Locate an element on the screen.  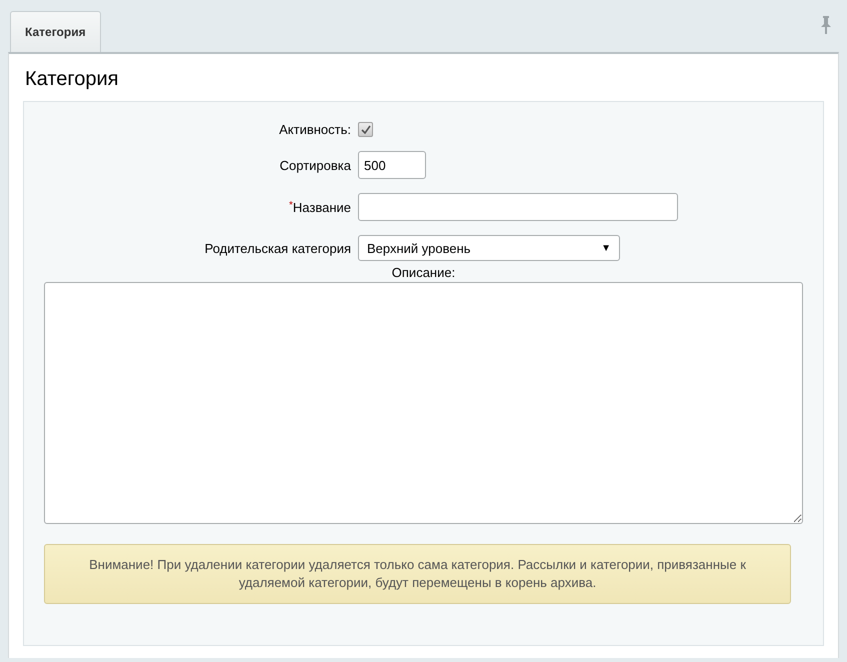
input-field: 500 is located at coordinates (392, 165).